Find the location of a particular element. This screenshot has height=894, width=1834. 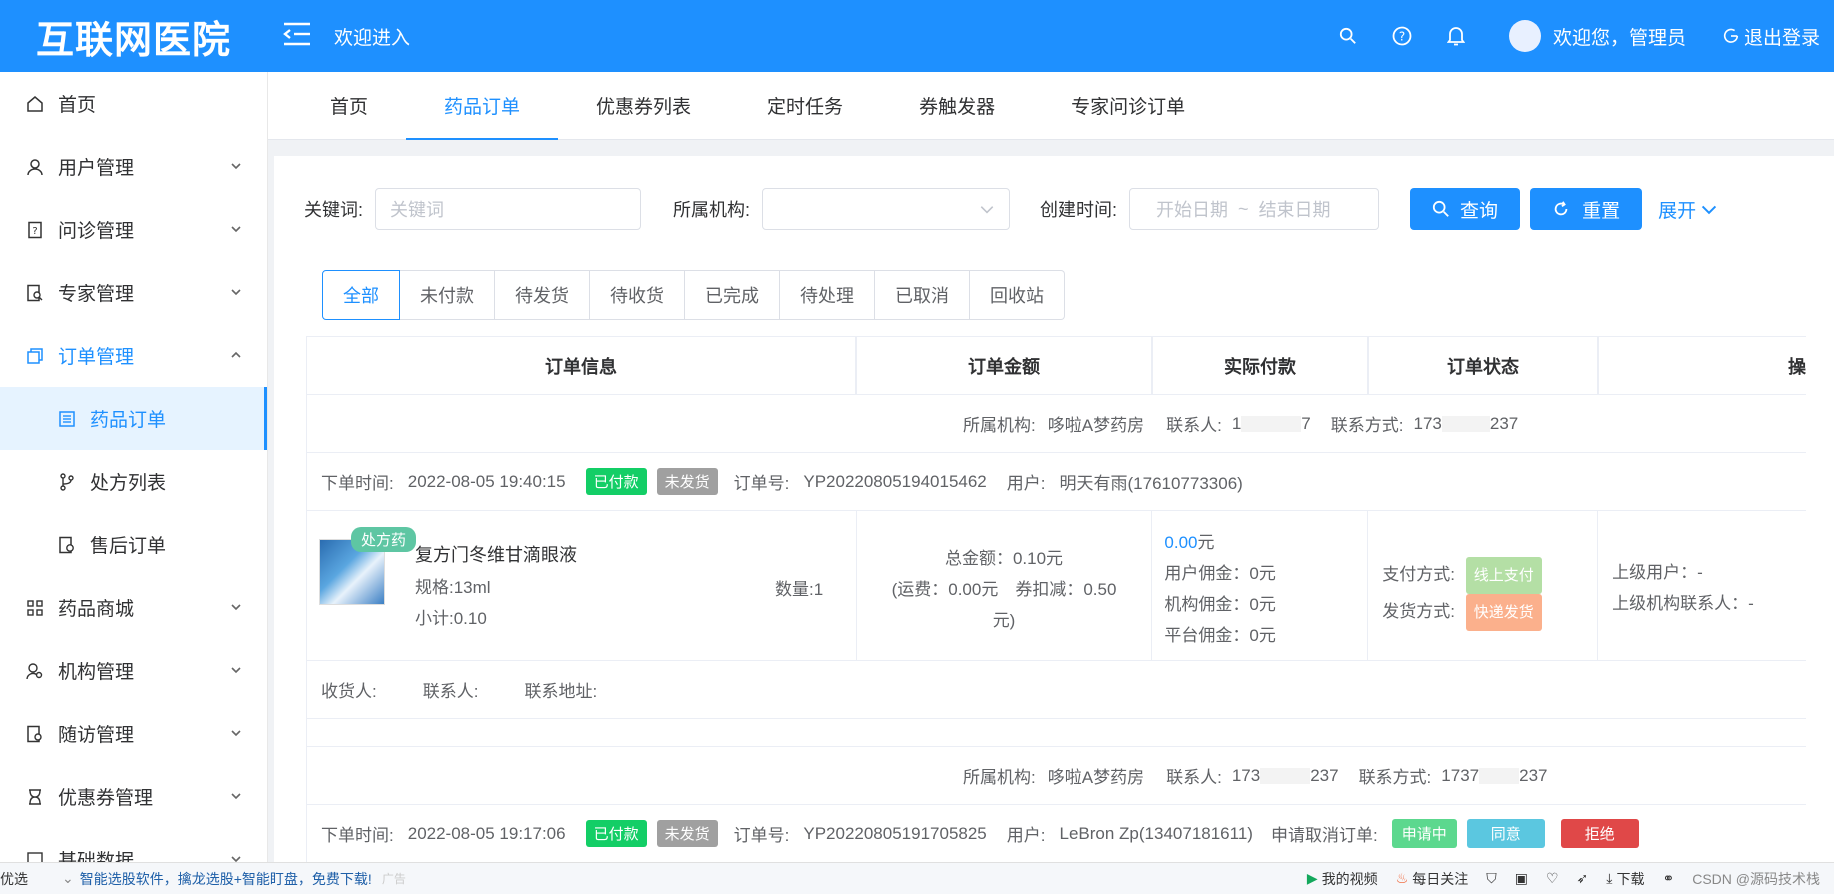

bottom-left-label: 优选 is located at coordinates (14, 879).